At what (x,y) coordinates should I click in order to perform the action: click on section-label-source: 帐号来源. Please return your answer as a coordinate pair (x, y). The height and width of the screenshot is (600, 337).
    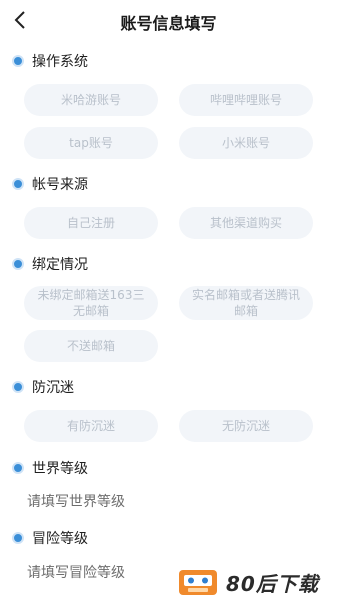
    Looking at the image, I should click on (60, 185).